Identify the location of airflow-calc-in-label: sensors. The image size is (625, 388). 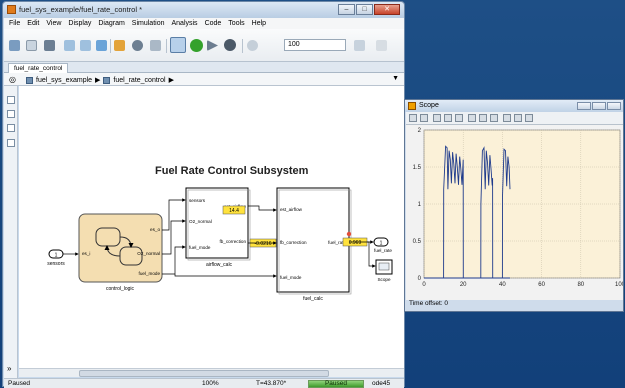
(197, 200).